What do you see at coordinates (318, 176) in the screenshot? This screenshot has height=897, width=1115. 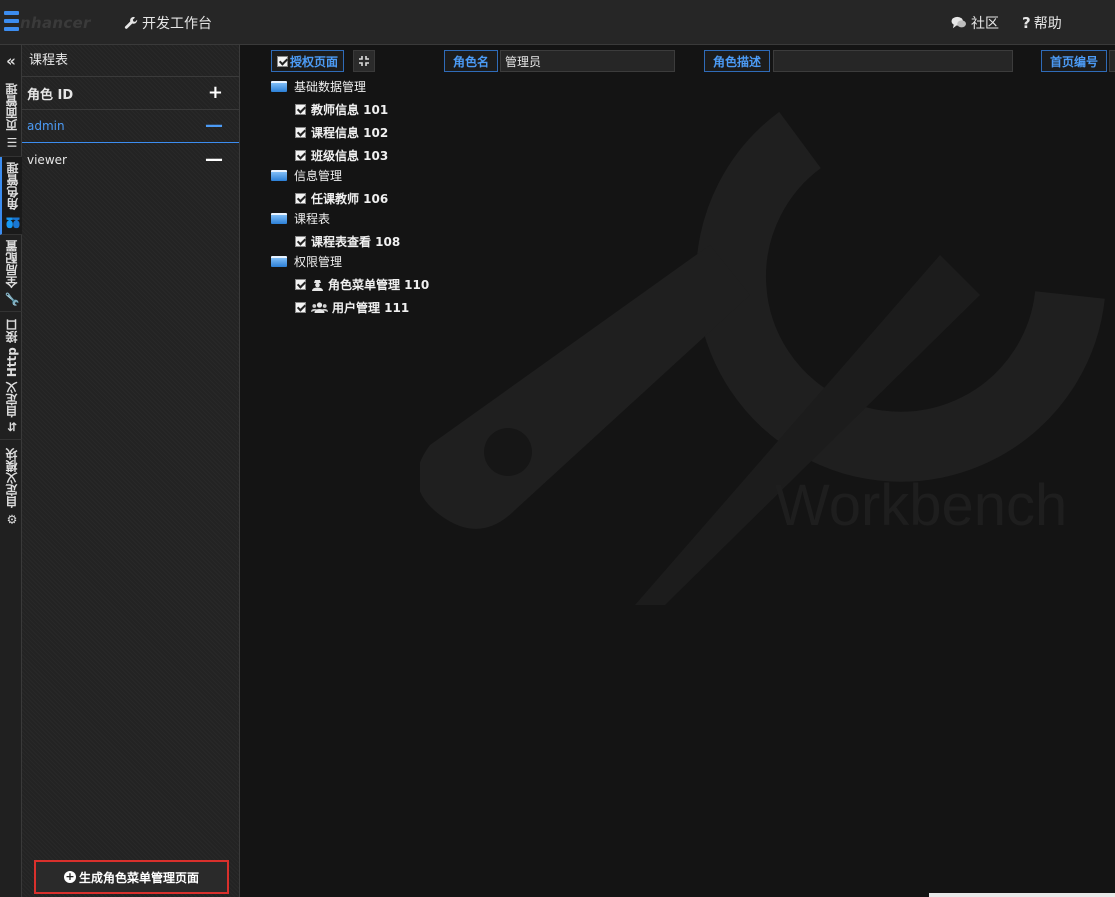 I see `tree-folder-label: 信息管理` at bounding box center [318, 176].